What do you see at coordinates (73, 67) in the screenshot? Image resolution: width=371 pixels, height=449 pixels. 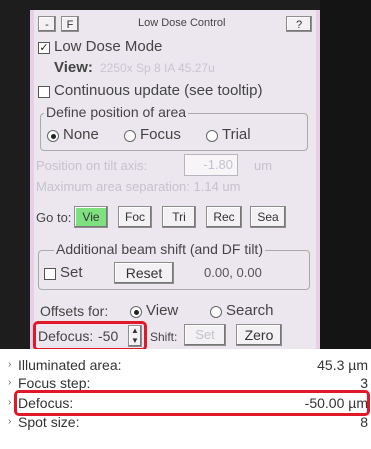 I see `view-label: View:` at bounding box center [73, 67].